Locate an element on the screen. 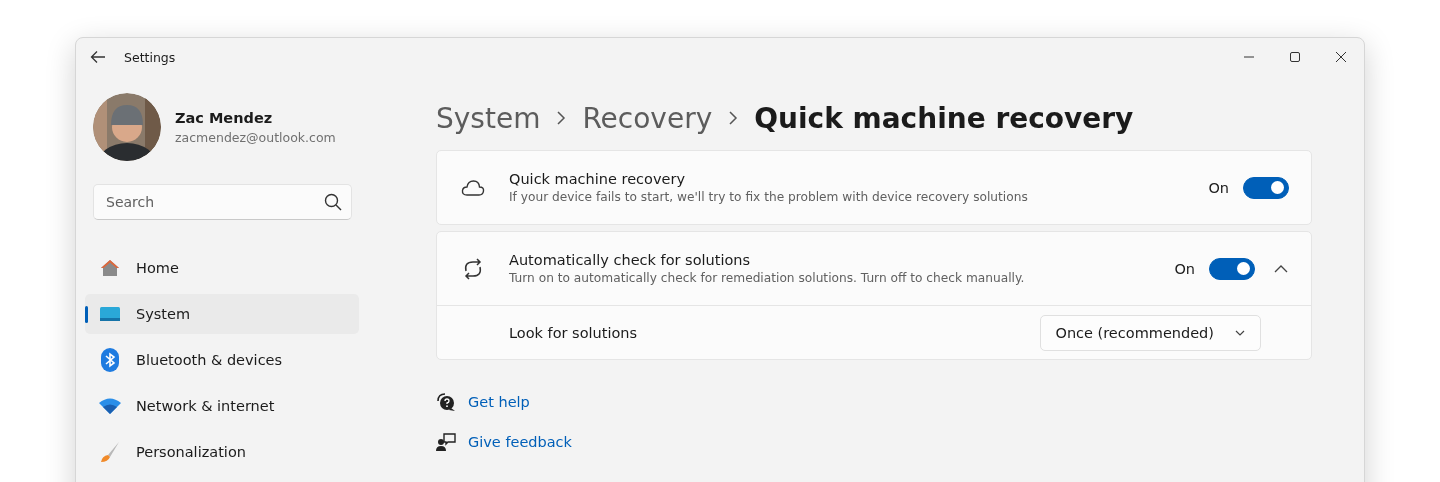 Image resolution: width=1440 pixels, height=482 pixels. dropdown: Once (recommended) is located at coordinates (1150, 332).